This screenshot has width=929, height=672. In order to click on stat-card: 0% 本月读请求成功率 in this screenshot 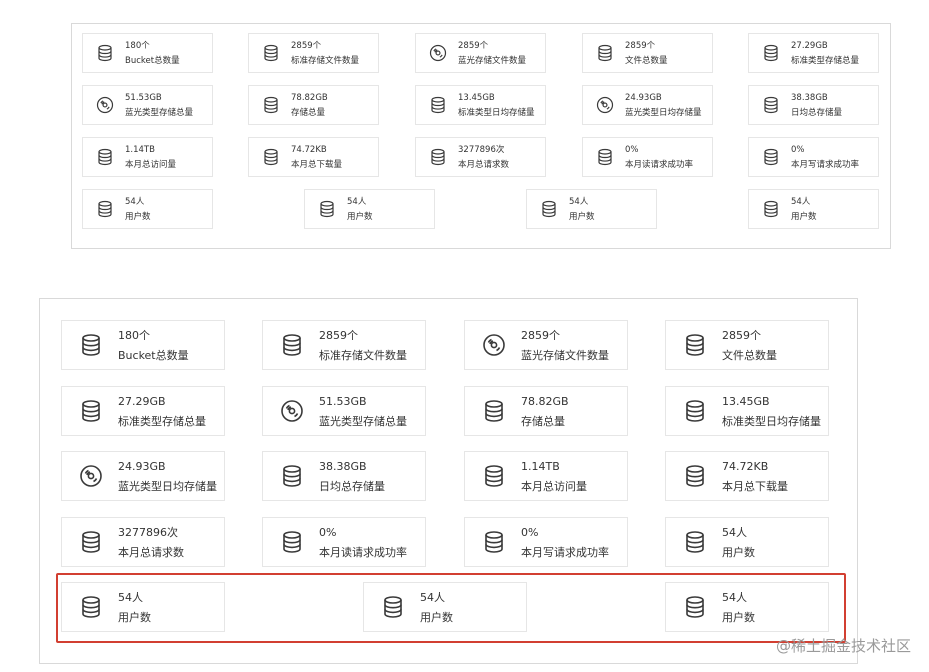, I will do `click(647, 157)`.